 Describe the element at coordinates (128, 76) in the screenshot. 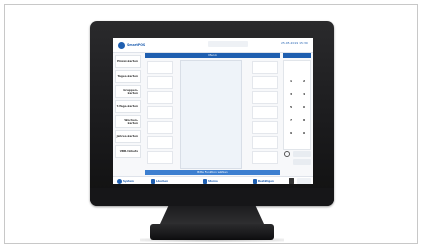

I see `category-button-tageskarten: Tages-karten` at that location.